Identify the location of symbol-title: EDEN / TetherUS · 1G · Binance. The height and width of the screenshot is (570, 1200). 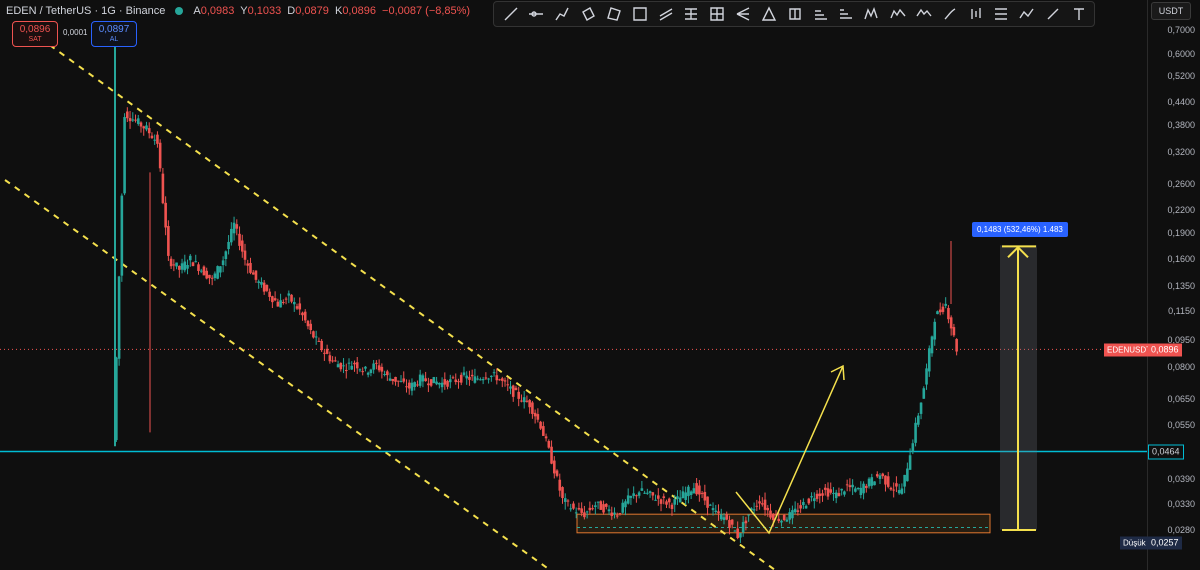
(85, 11).